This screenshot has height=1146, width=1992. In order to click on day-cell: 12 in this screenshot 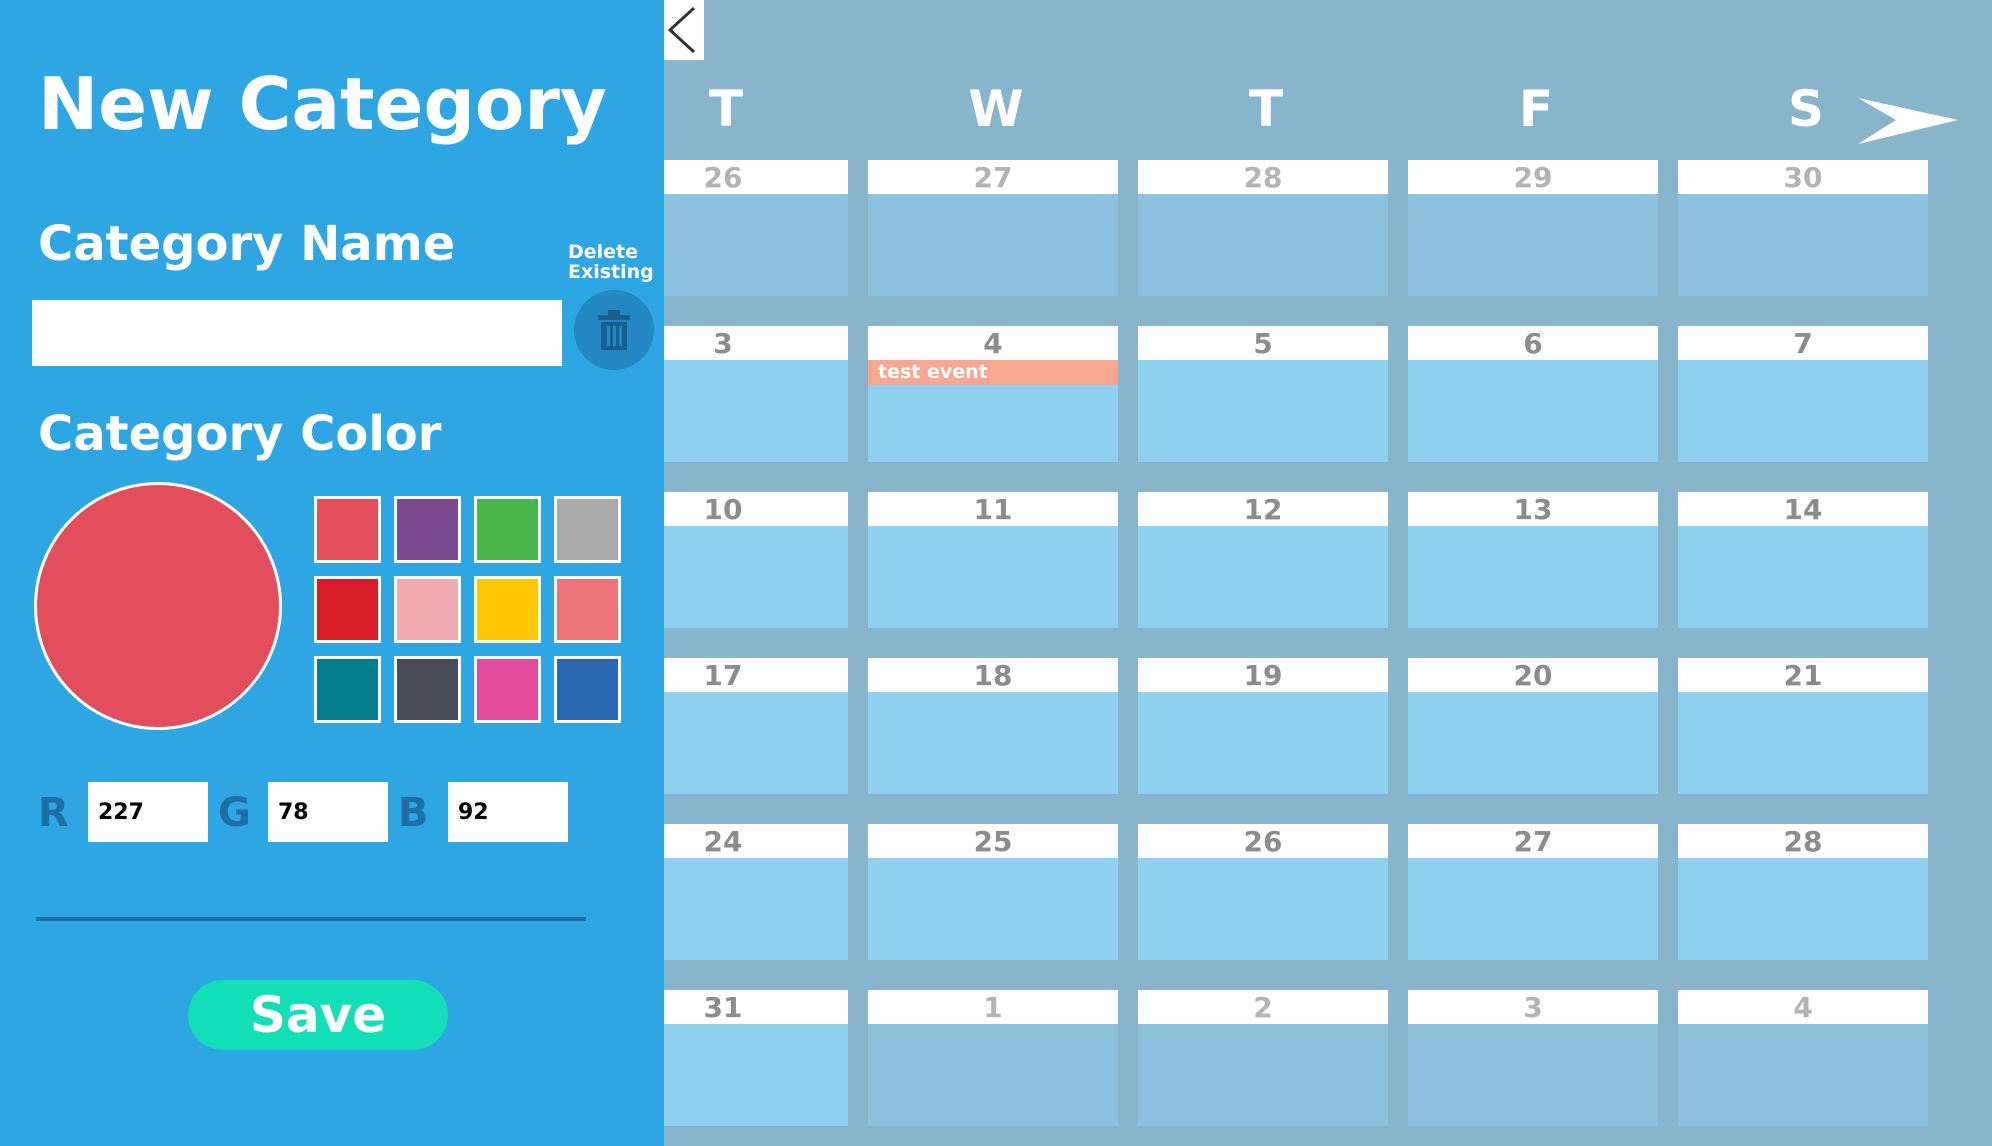, I will do `click(1263, 560)`.